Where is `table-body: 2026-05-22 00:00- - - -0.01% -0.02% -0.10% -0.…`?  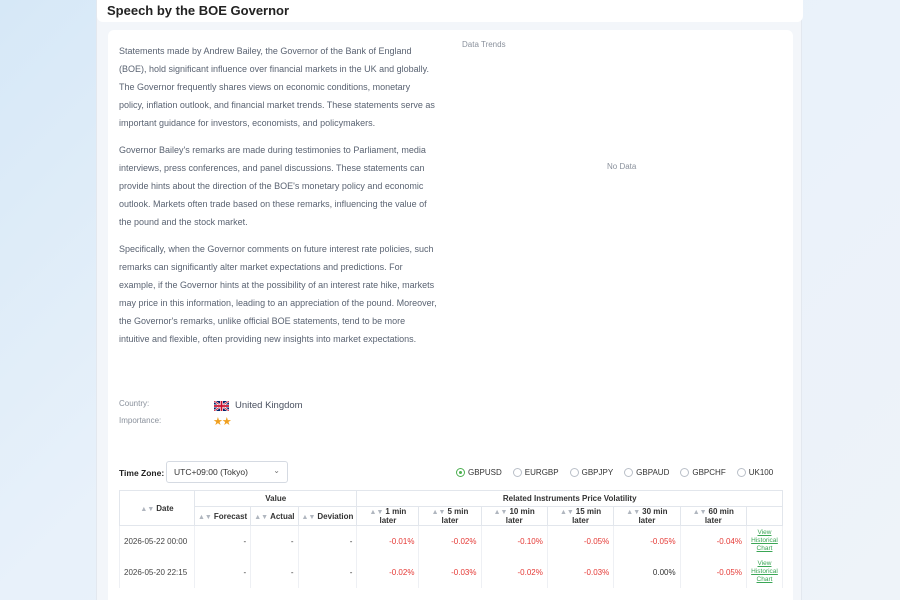
table-body: 2026-05-22 00:00- - - -0.01% -0.02% -0.10% -0.… is located at coordinates (451, 556).